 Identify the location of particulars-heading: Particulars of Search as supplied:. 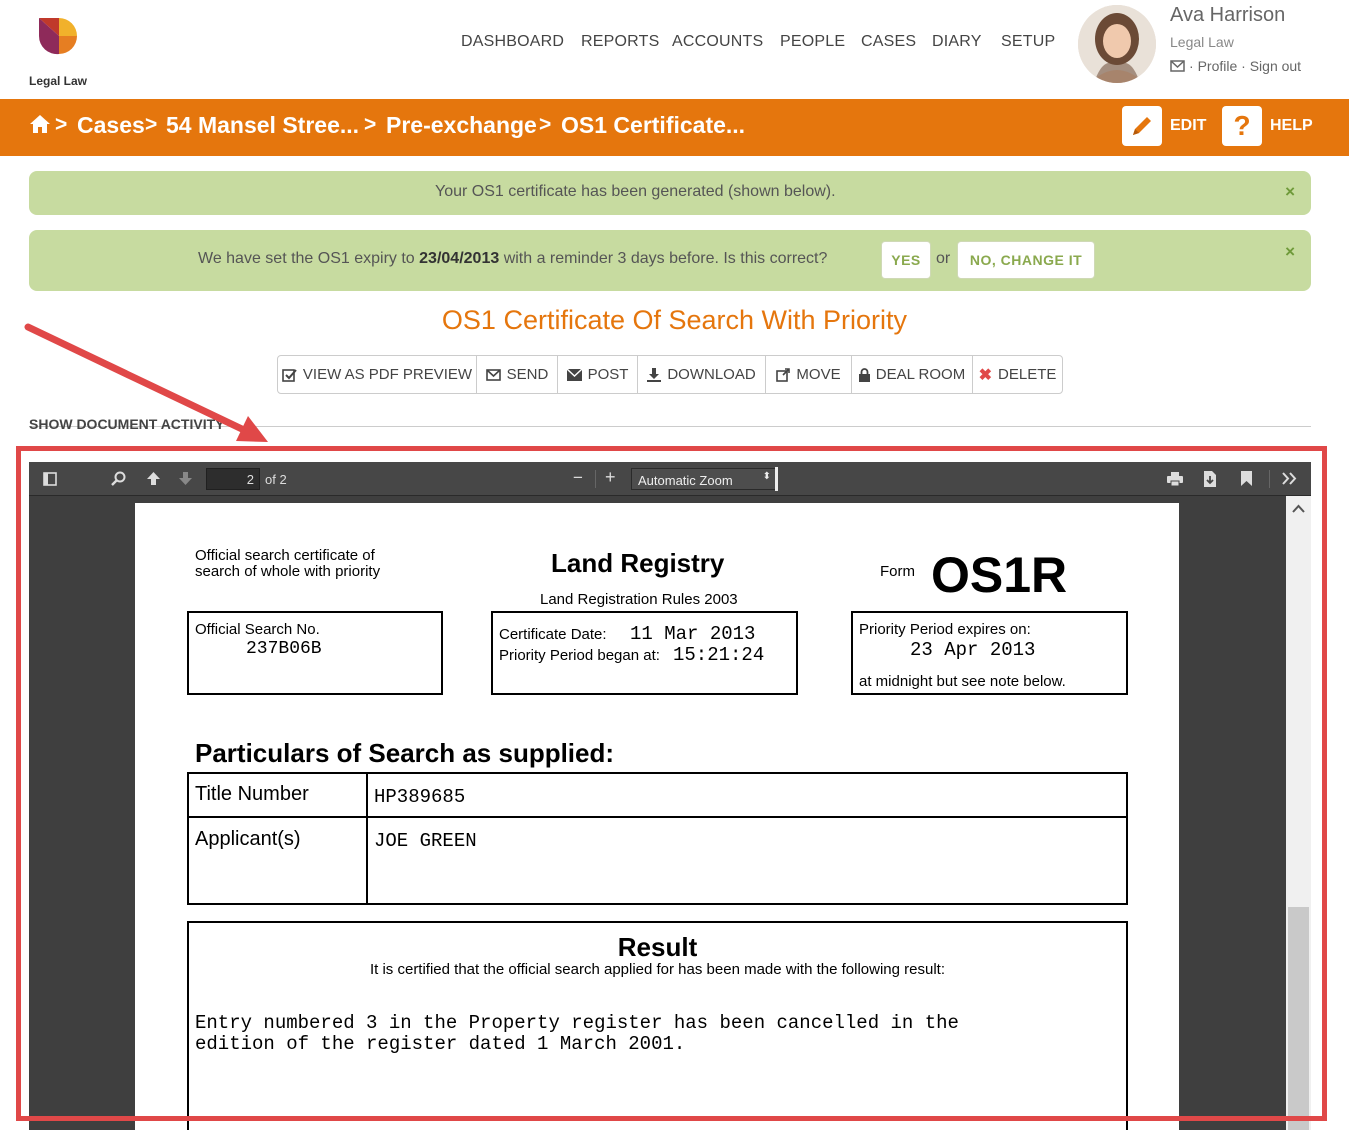
(405, 753).